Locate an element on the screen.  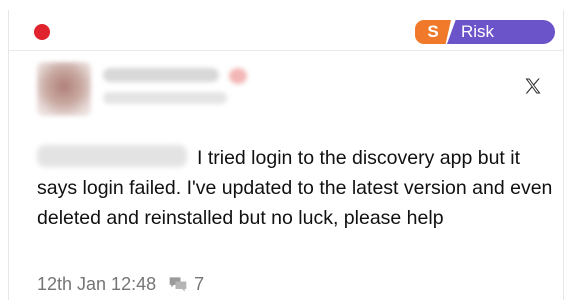
category-tag: S Risk is located at coordinates (485, 32).